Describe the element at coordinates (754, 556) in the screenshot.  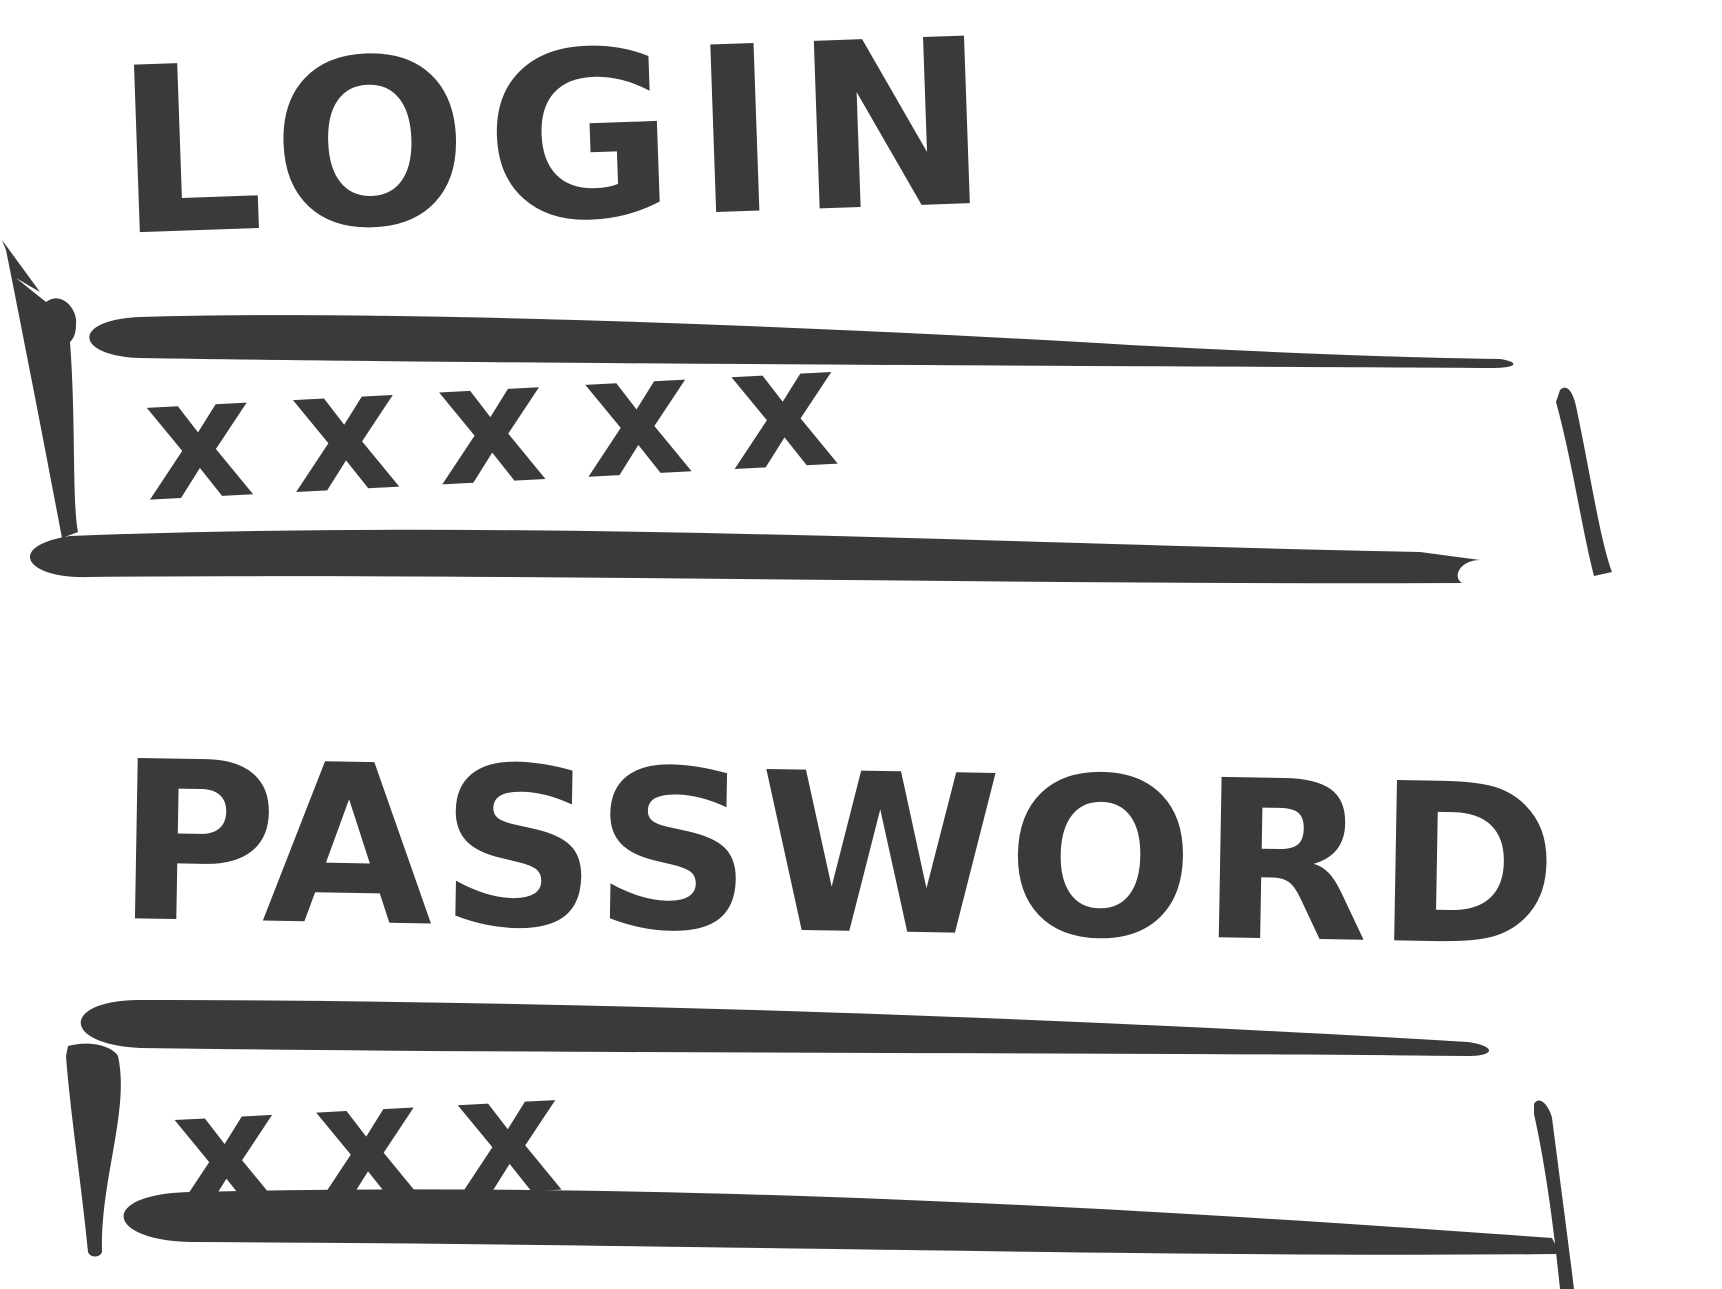
I see `login-input-bottom-stroke` at that location.